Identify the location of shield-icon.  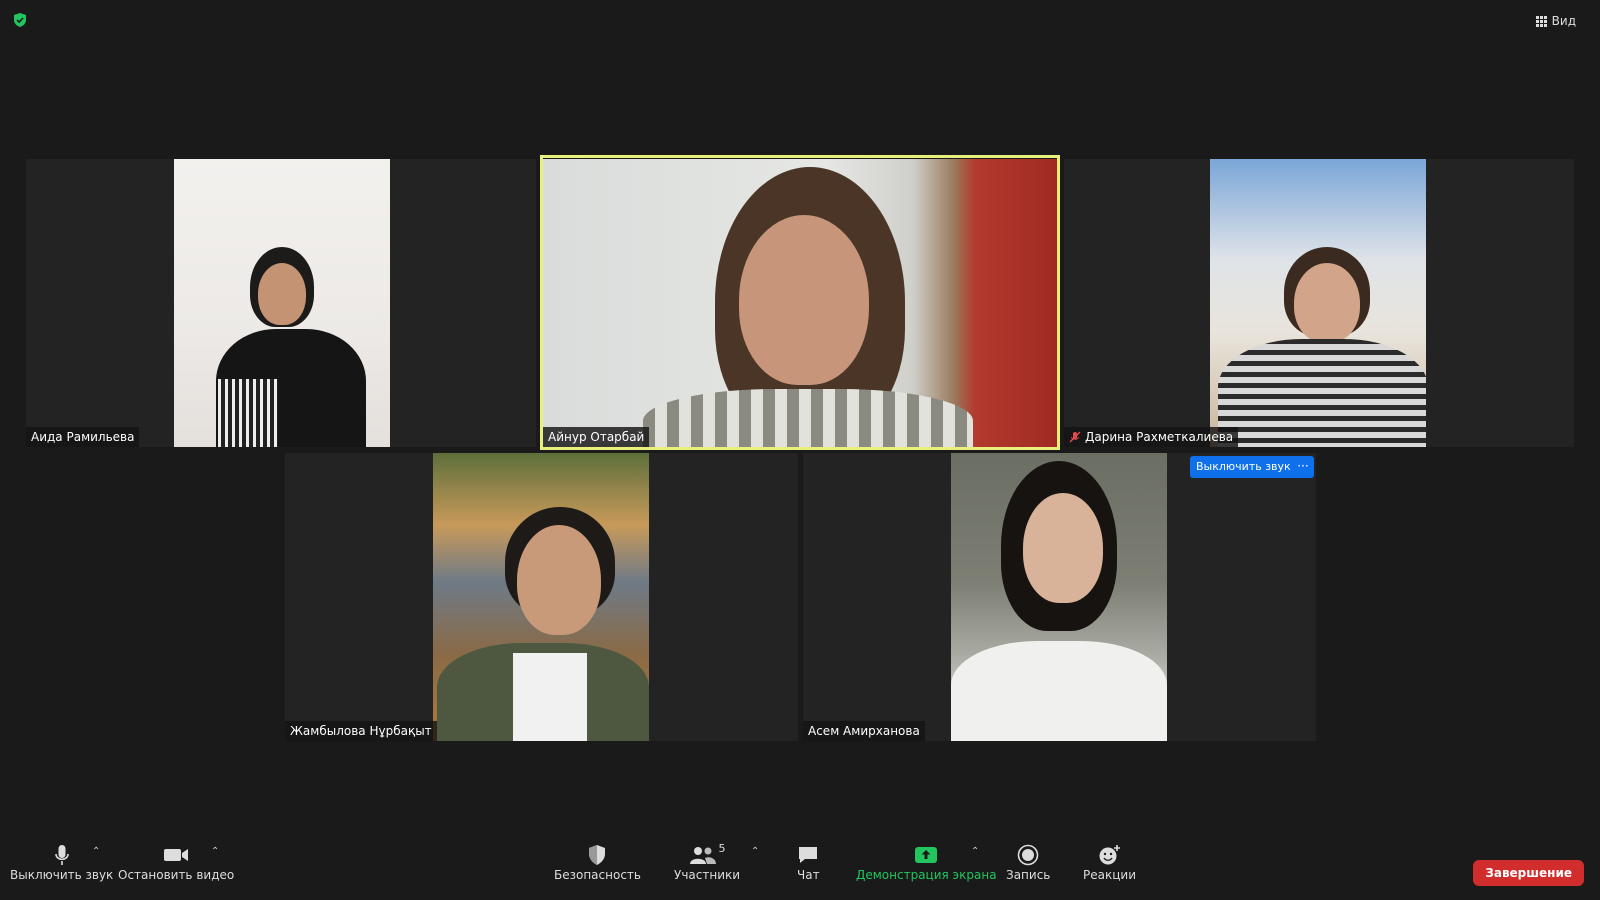
(597, 855).